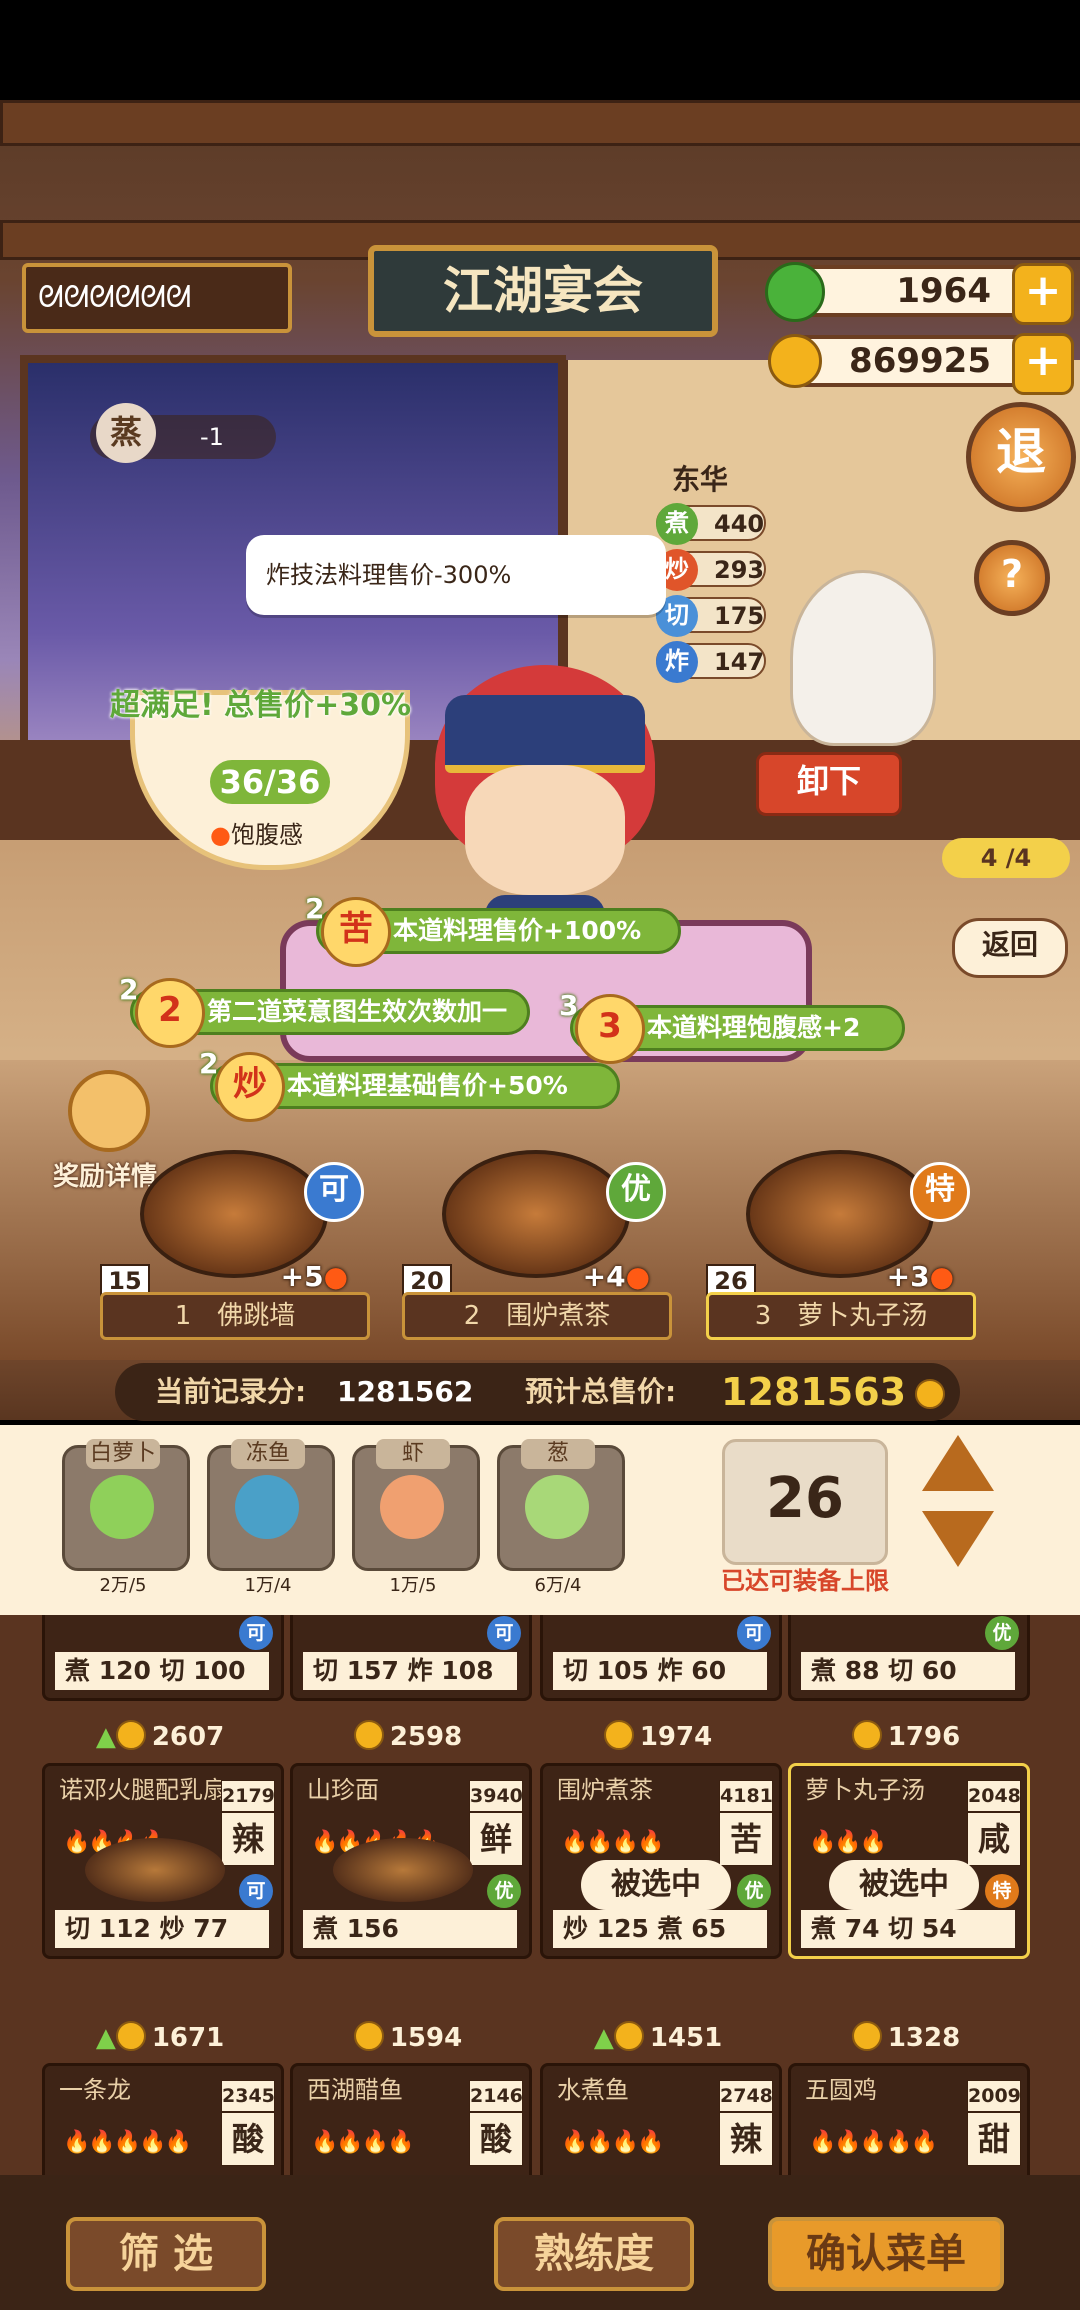  What do you see at coordinates (256, 1316) in the screenshot?
I see `dish-name: 佛跳墙` at bounding box center [256, 1316].